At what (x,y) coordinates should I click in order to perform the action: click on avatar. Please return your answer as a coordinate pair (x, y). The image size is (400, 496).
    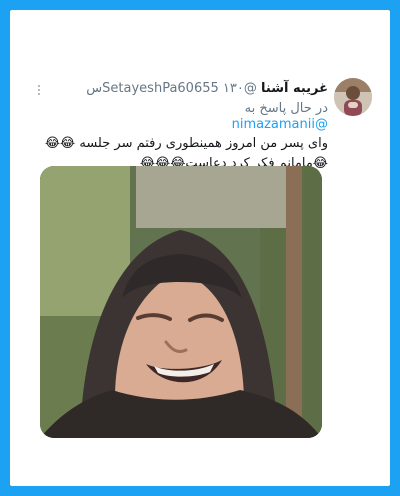
    Looking at the image, I should click on (353, 97).